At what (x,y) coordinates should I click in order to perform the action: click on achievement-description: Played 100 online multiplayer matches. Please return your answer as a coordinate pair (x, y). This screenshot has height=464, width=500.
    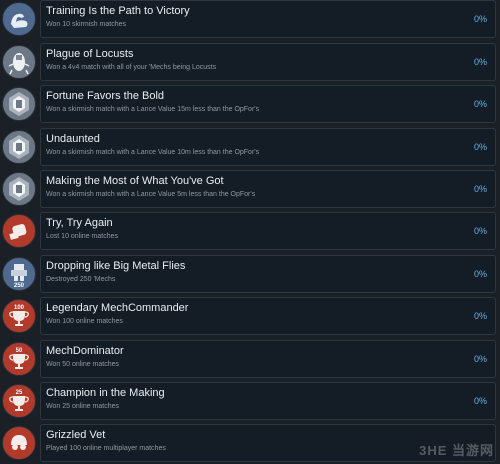
    Looking at the image, I should click on (106, 448).